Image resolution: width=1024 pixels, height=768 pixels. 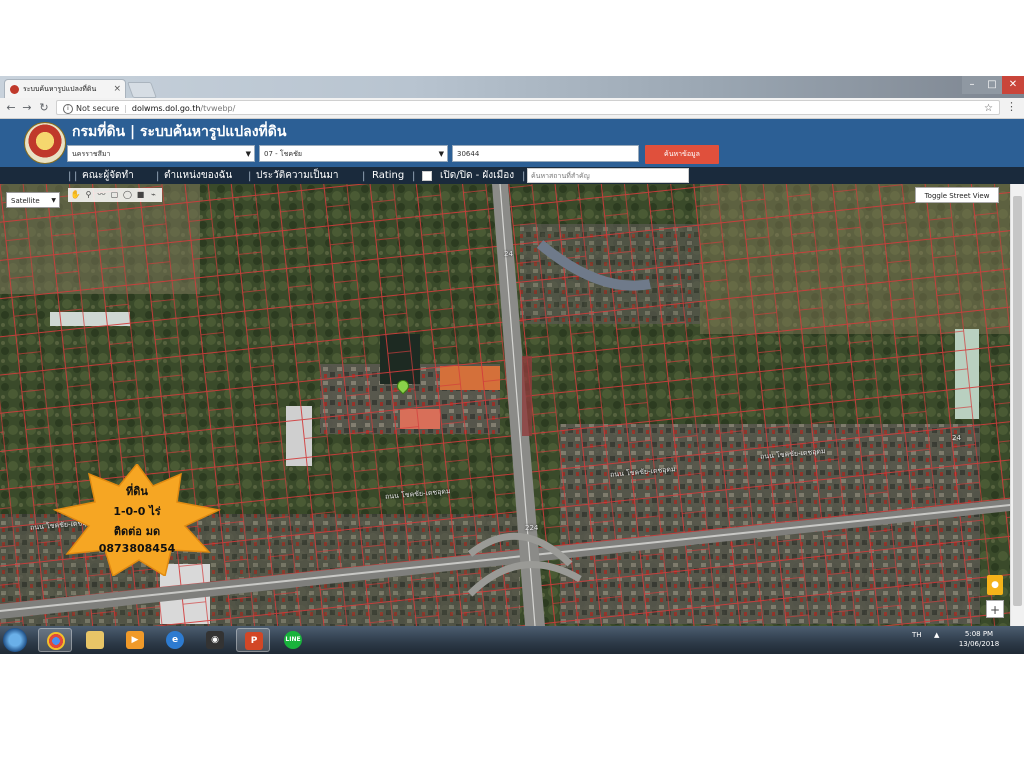 What do you see at coordinates (218, 108) in the screenshot?
I see `url-path: /tvwebp/` at bounding box center [218, 108].